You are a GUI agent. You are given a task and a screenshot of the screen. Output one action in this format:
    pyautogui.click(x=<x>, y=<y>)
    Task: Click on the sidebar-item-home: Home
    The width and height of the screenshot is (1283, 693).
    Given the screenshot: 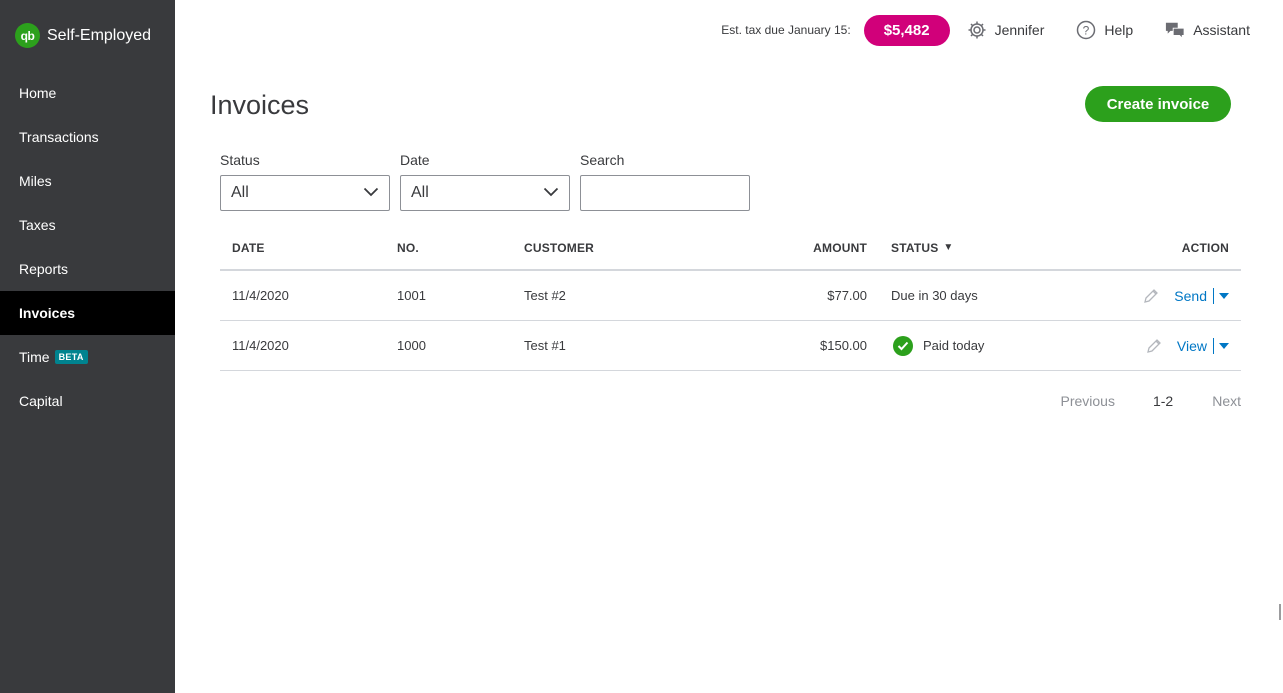 What is the action you would take?
    pyautogui.click(x=87, y=93)
    